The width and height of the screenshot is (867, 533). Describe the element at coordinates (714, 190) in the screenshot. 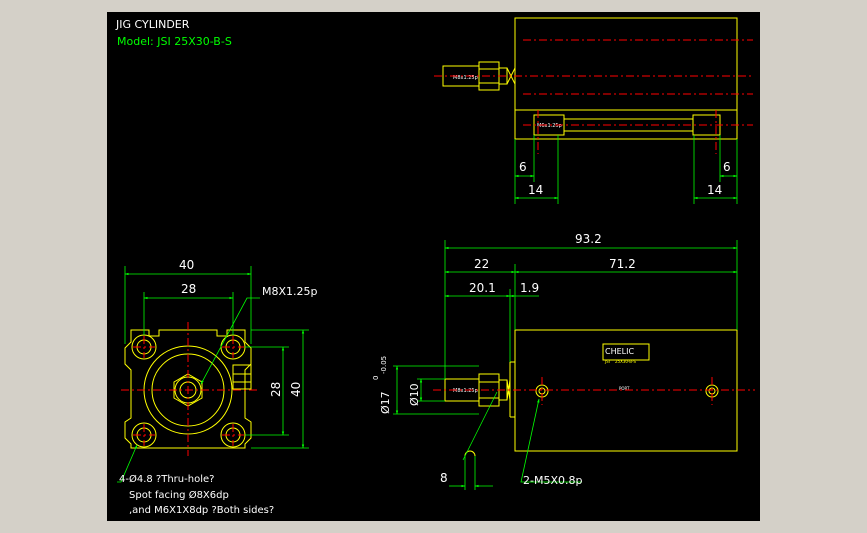

I see `dim-top-right-14: 14` at that location.